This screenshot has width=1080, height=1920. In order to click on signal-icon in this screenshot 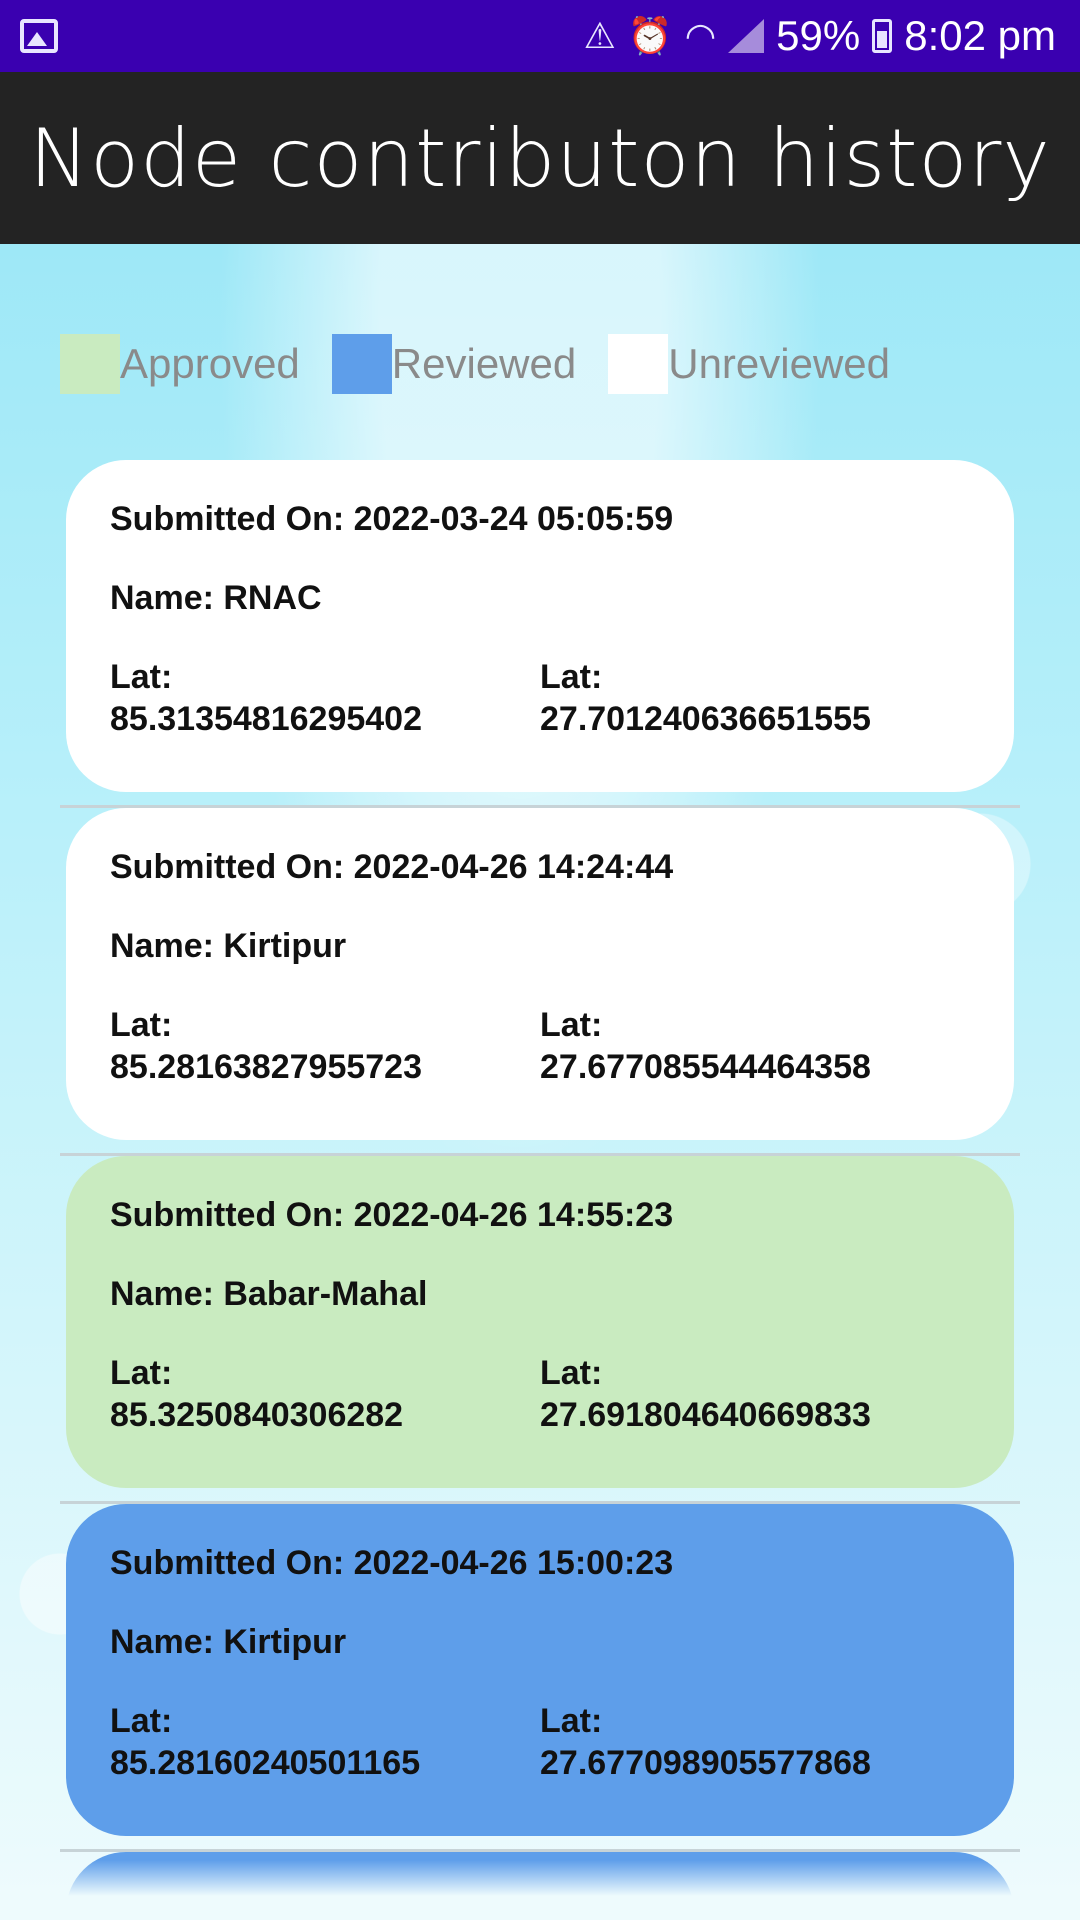, I will do `click(746, 36)`.